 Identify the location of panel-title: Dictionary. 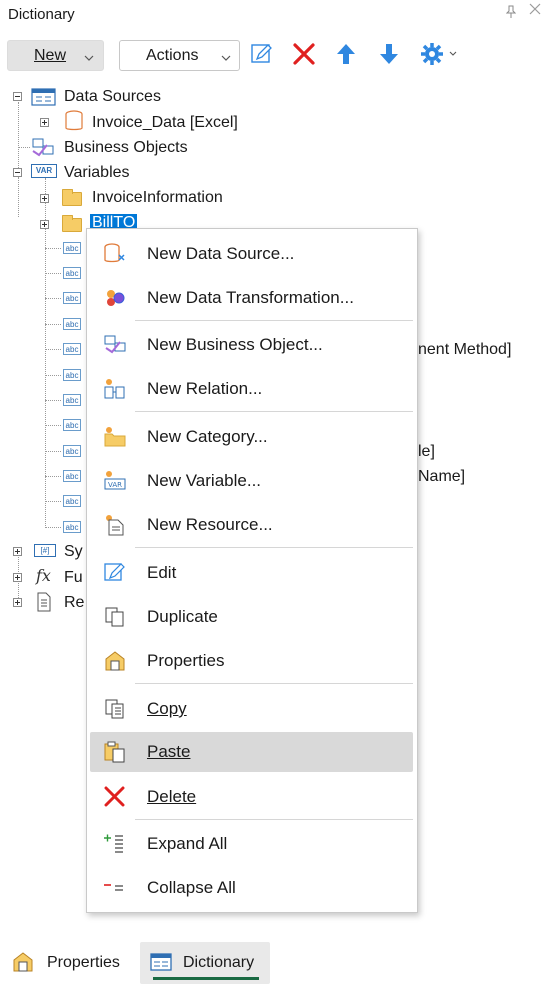
(41, 14).